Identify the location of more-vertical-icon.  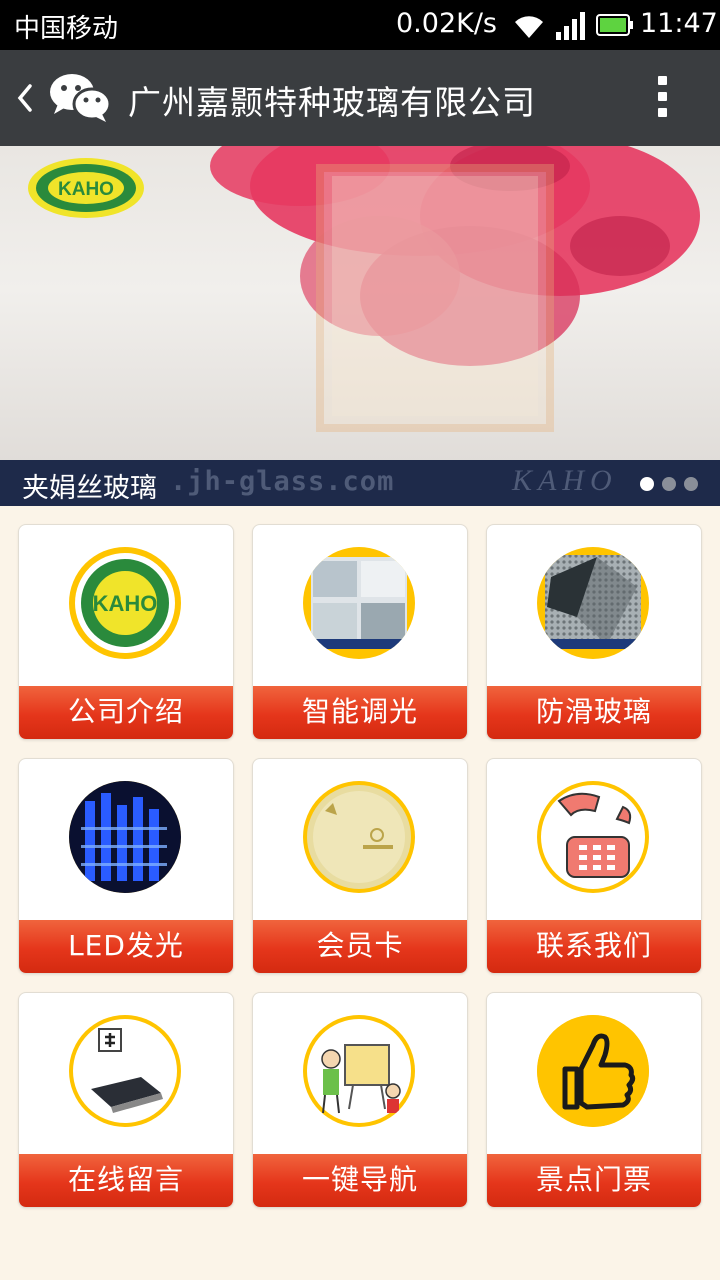
(662, 99).